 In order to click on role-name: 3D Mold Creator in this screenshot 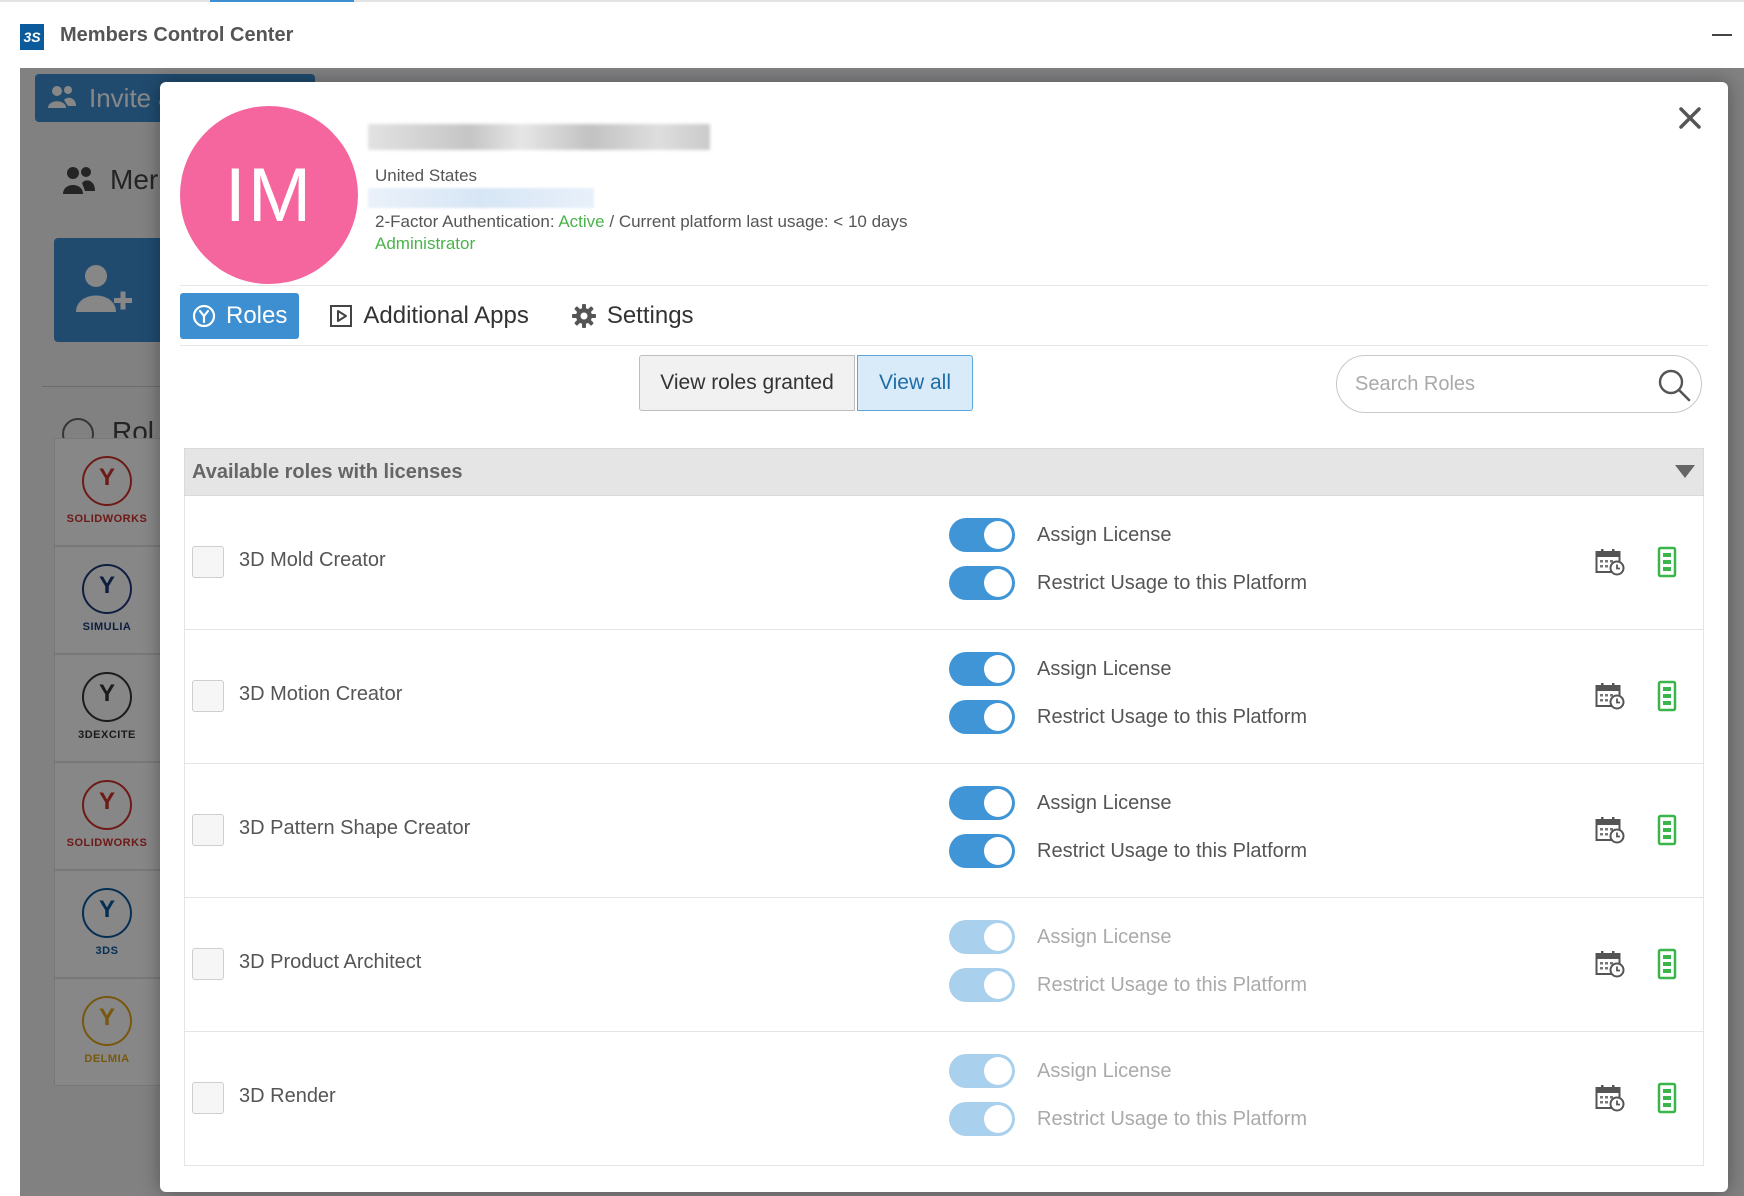, I will do `click(312, 560)`.